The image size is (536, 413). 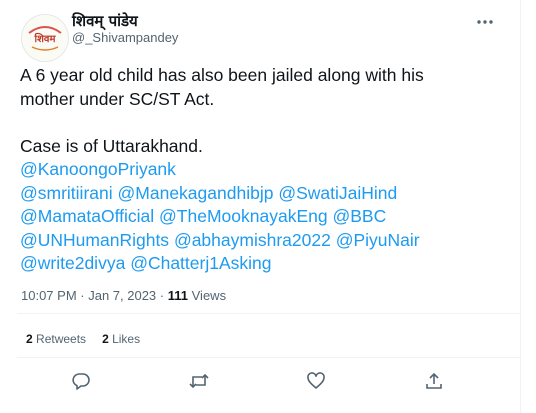 I want to click on mention-link: @KanoongoPriyank, so click(x=98, y=169).